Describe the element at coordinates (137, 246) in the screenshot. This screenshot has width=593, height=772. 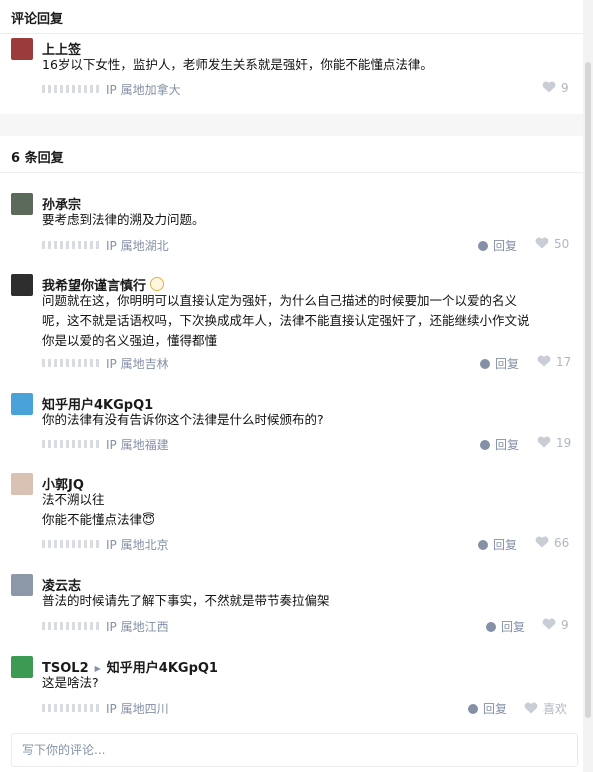
I see `ip-location: IP 属地湖北` at that location.